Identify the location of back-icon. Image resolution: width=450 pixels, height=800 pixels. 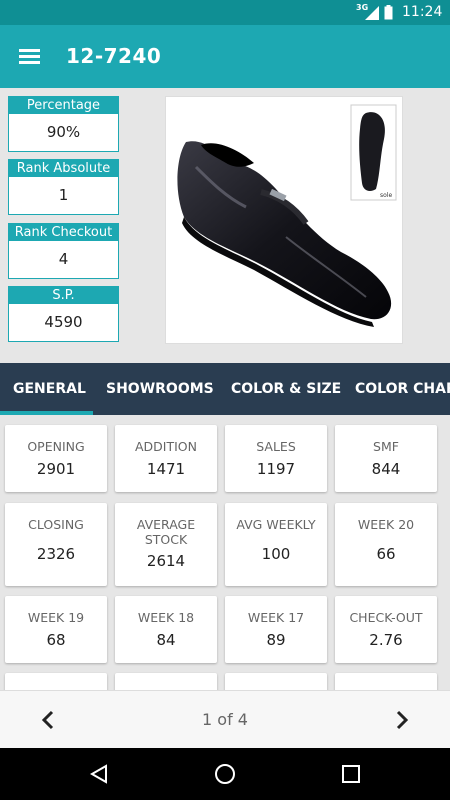
(99, 774).